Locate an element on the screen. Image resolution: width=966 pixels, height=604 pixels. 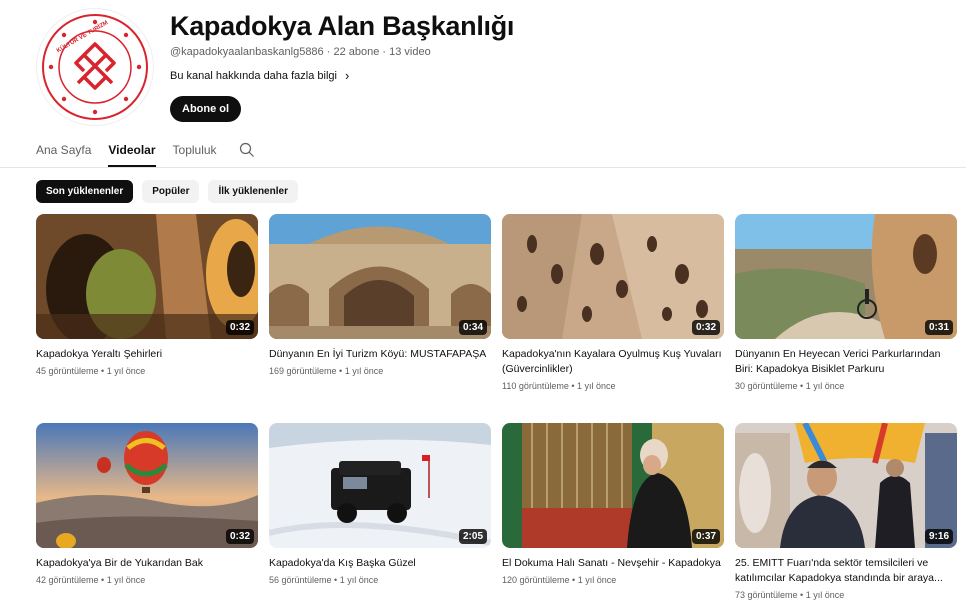
video-duration: 2:05 is located at coordinates (472, 536).